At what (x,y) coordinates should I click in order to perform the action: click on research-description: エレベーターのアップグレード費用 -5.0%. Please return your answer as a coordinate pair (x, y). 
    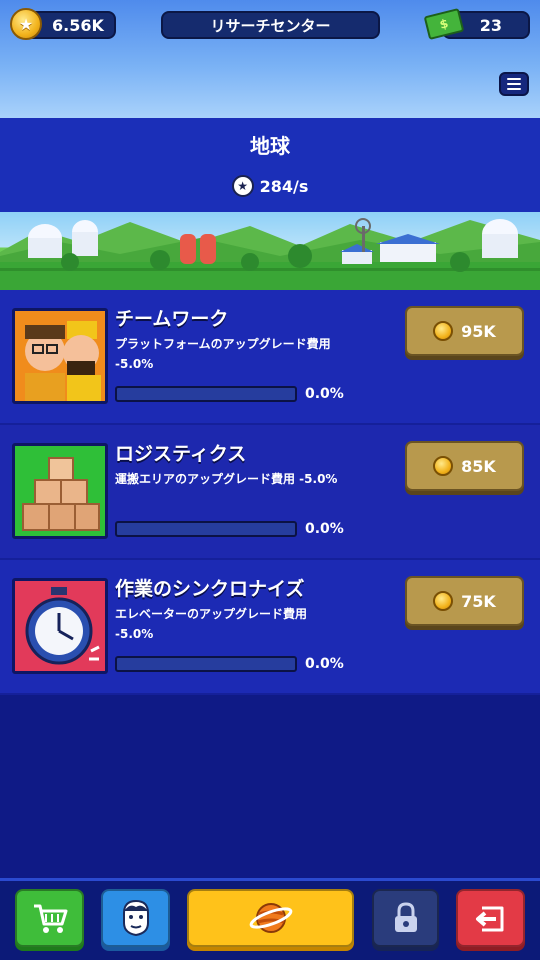
    Looking at the image, I should click on (211, 624).